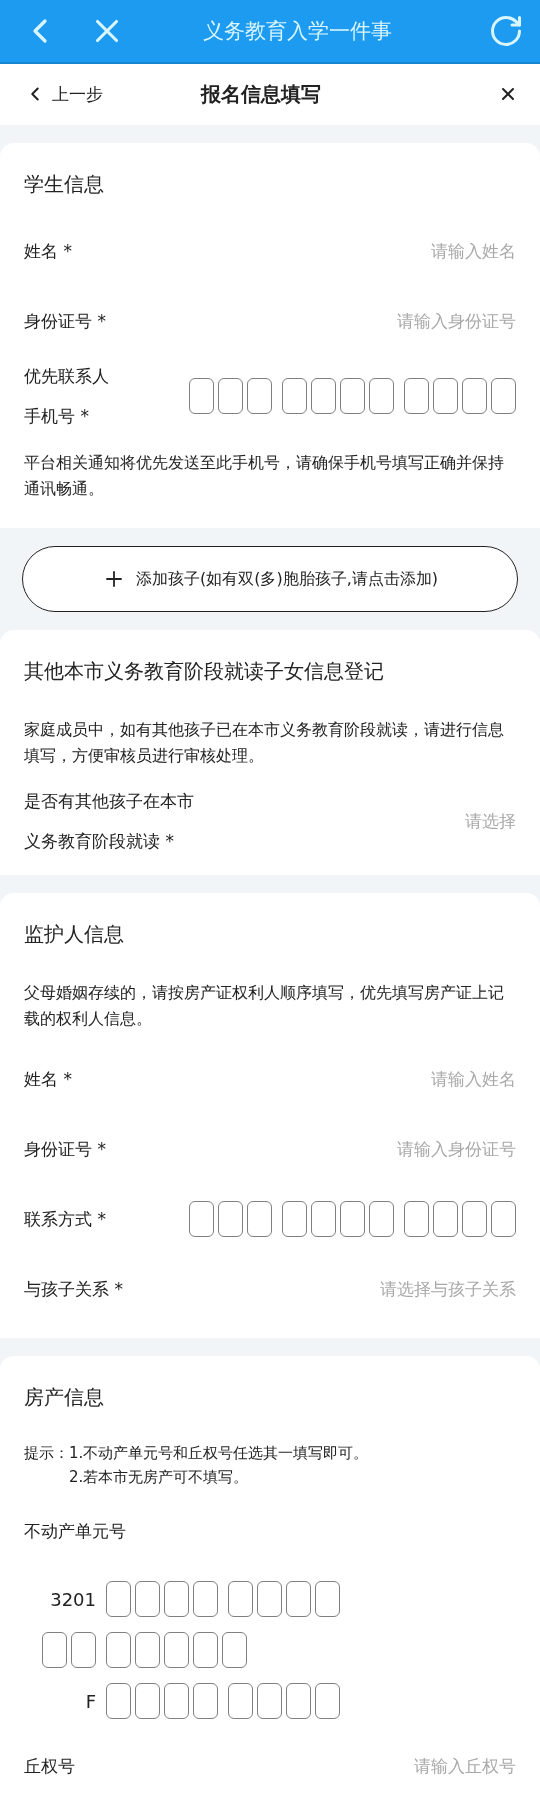 This screenshot has width=540, height=1815. What do you see at coordinates (73, 1599) in the screenshot?
I see `code-prefix: 3201` at bounding box center [73, 1599].